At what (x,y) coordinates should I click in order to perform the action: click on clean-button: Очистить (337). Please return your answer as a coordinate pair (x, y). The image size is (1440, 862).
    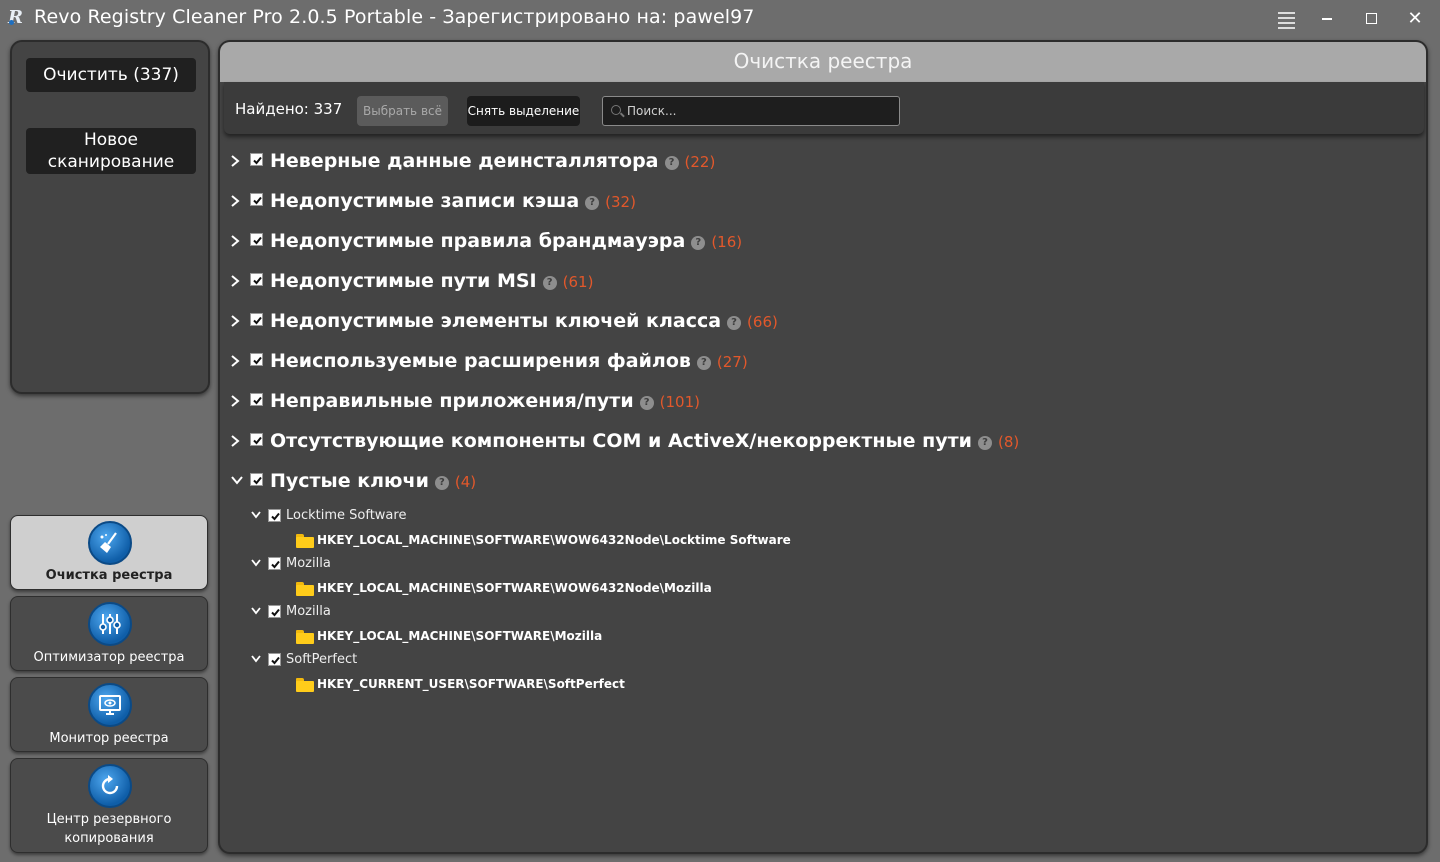
    Looking at the image, I should click on (111, 75).